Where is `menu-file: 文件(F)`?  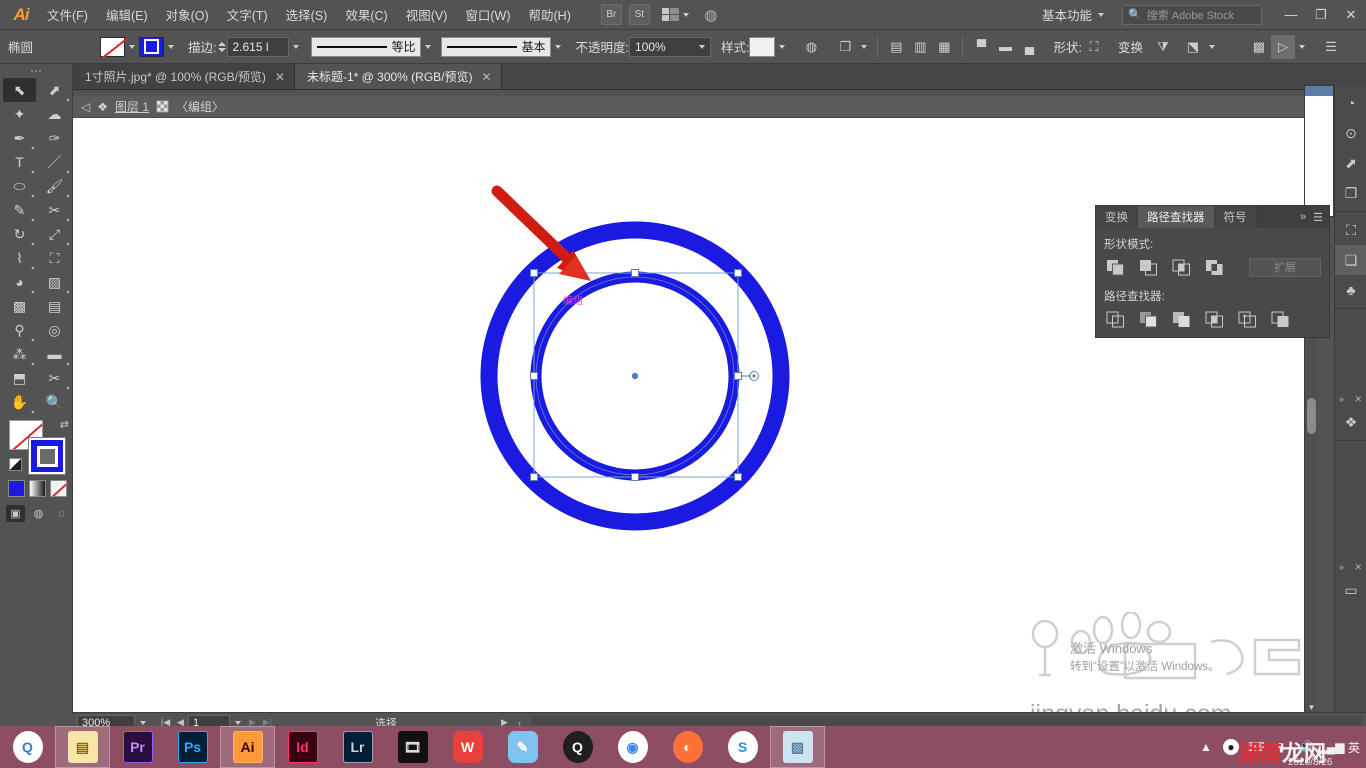
menu-file: 文件(F) is located at coordinates (67, 15).